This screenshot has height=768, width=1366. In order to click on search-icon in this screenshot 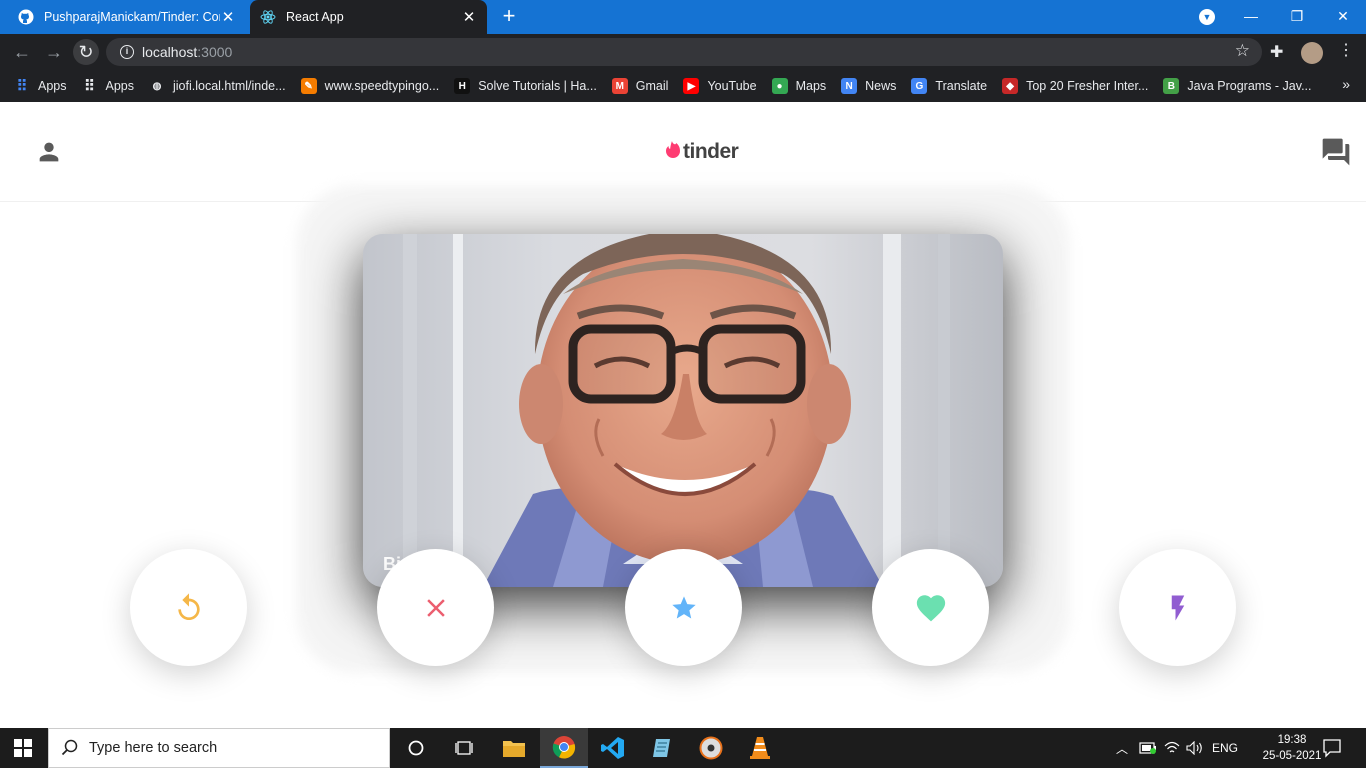, I will do `click(69, 747)`.